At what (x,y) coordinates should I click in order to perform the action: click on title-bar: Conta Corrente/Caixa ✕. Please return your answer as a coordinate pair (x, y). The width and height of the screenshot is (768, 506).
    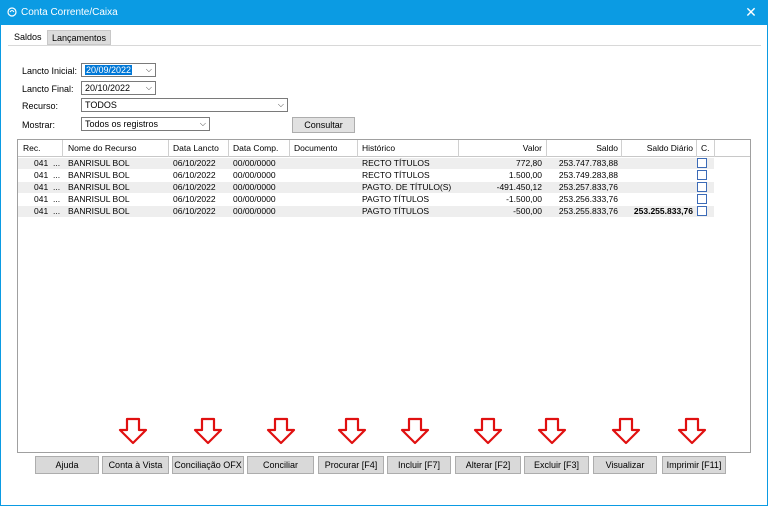
    Looking at the image, I should click on (384, 12).